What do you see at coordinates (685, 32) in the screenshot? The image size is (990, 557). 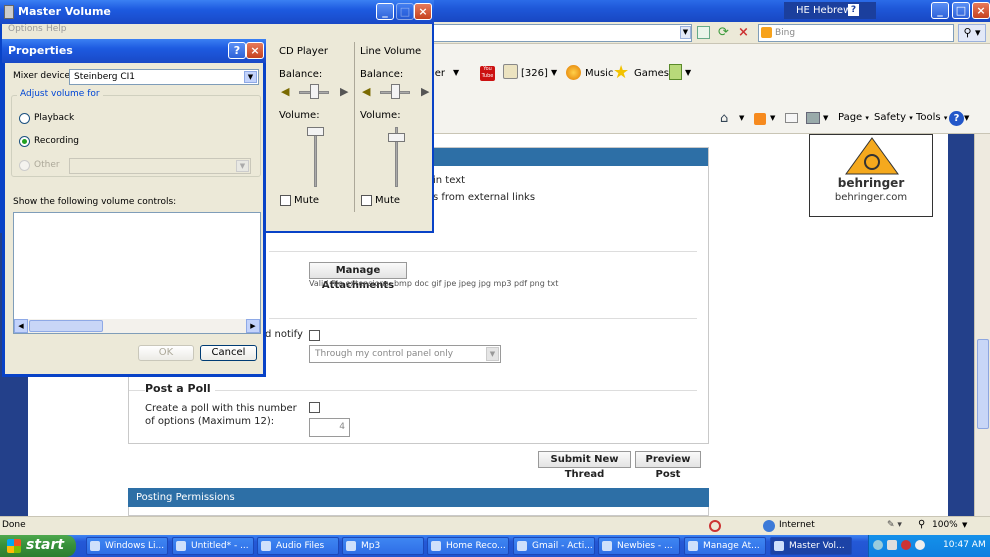 I see `address-dropdown-icon: ▼` at bounding box center [685, 32].